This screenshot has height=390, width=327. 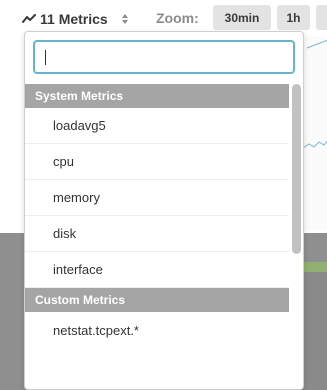 I want to click on zoom-30min-button: 30min, so click(x=242, y=17).